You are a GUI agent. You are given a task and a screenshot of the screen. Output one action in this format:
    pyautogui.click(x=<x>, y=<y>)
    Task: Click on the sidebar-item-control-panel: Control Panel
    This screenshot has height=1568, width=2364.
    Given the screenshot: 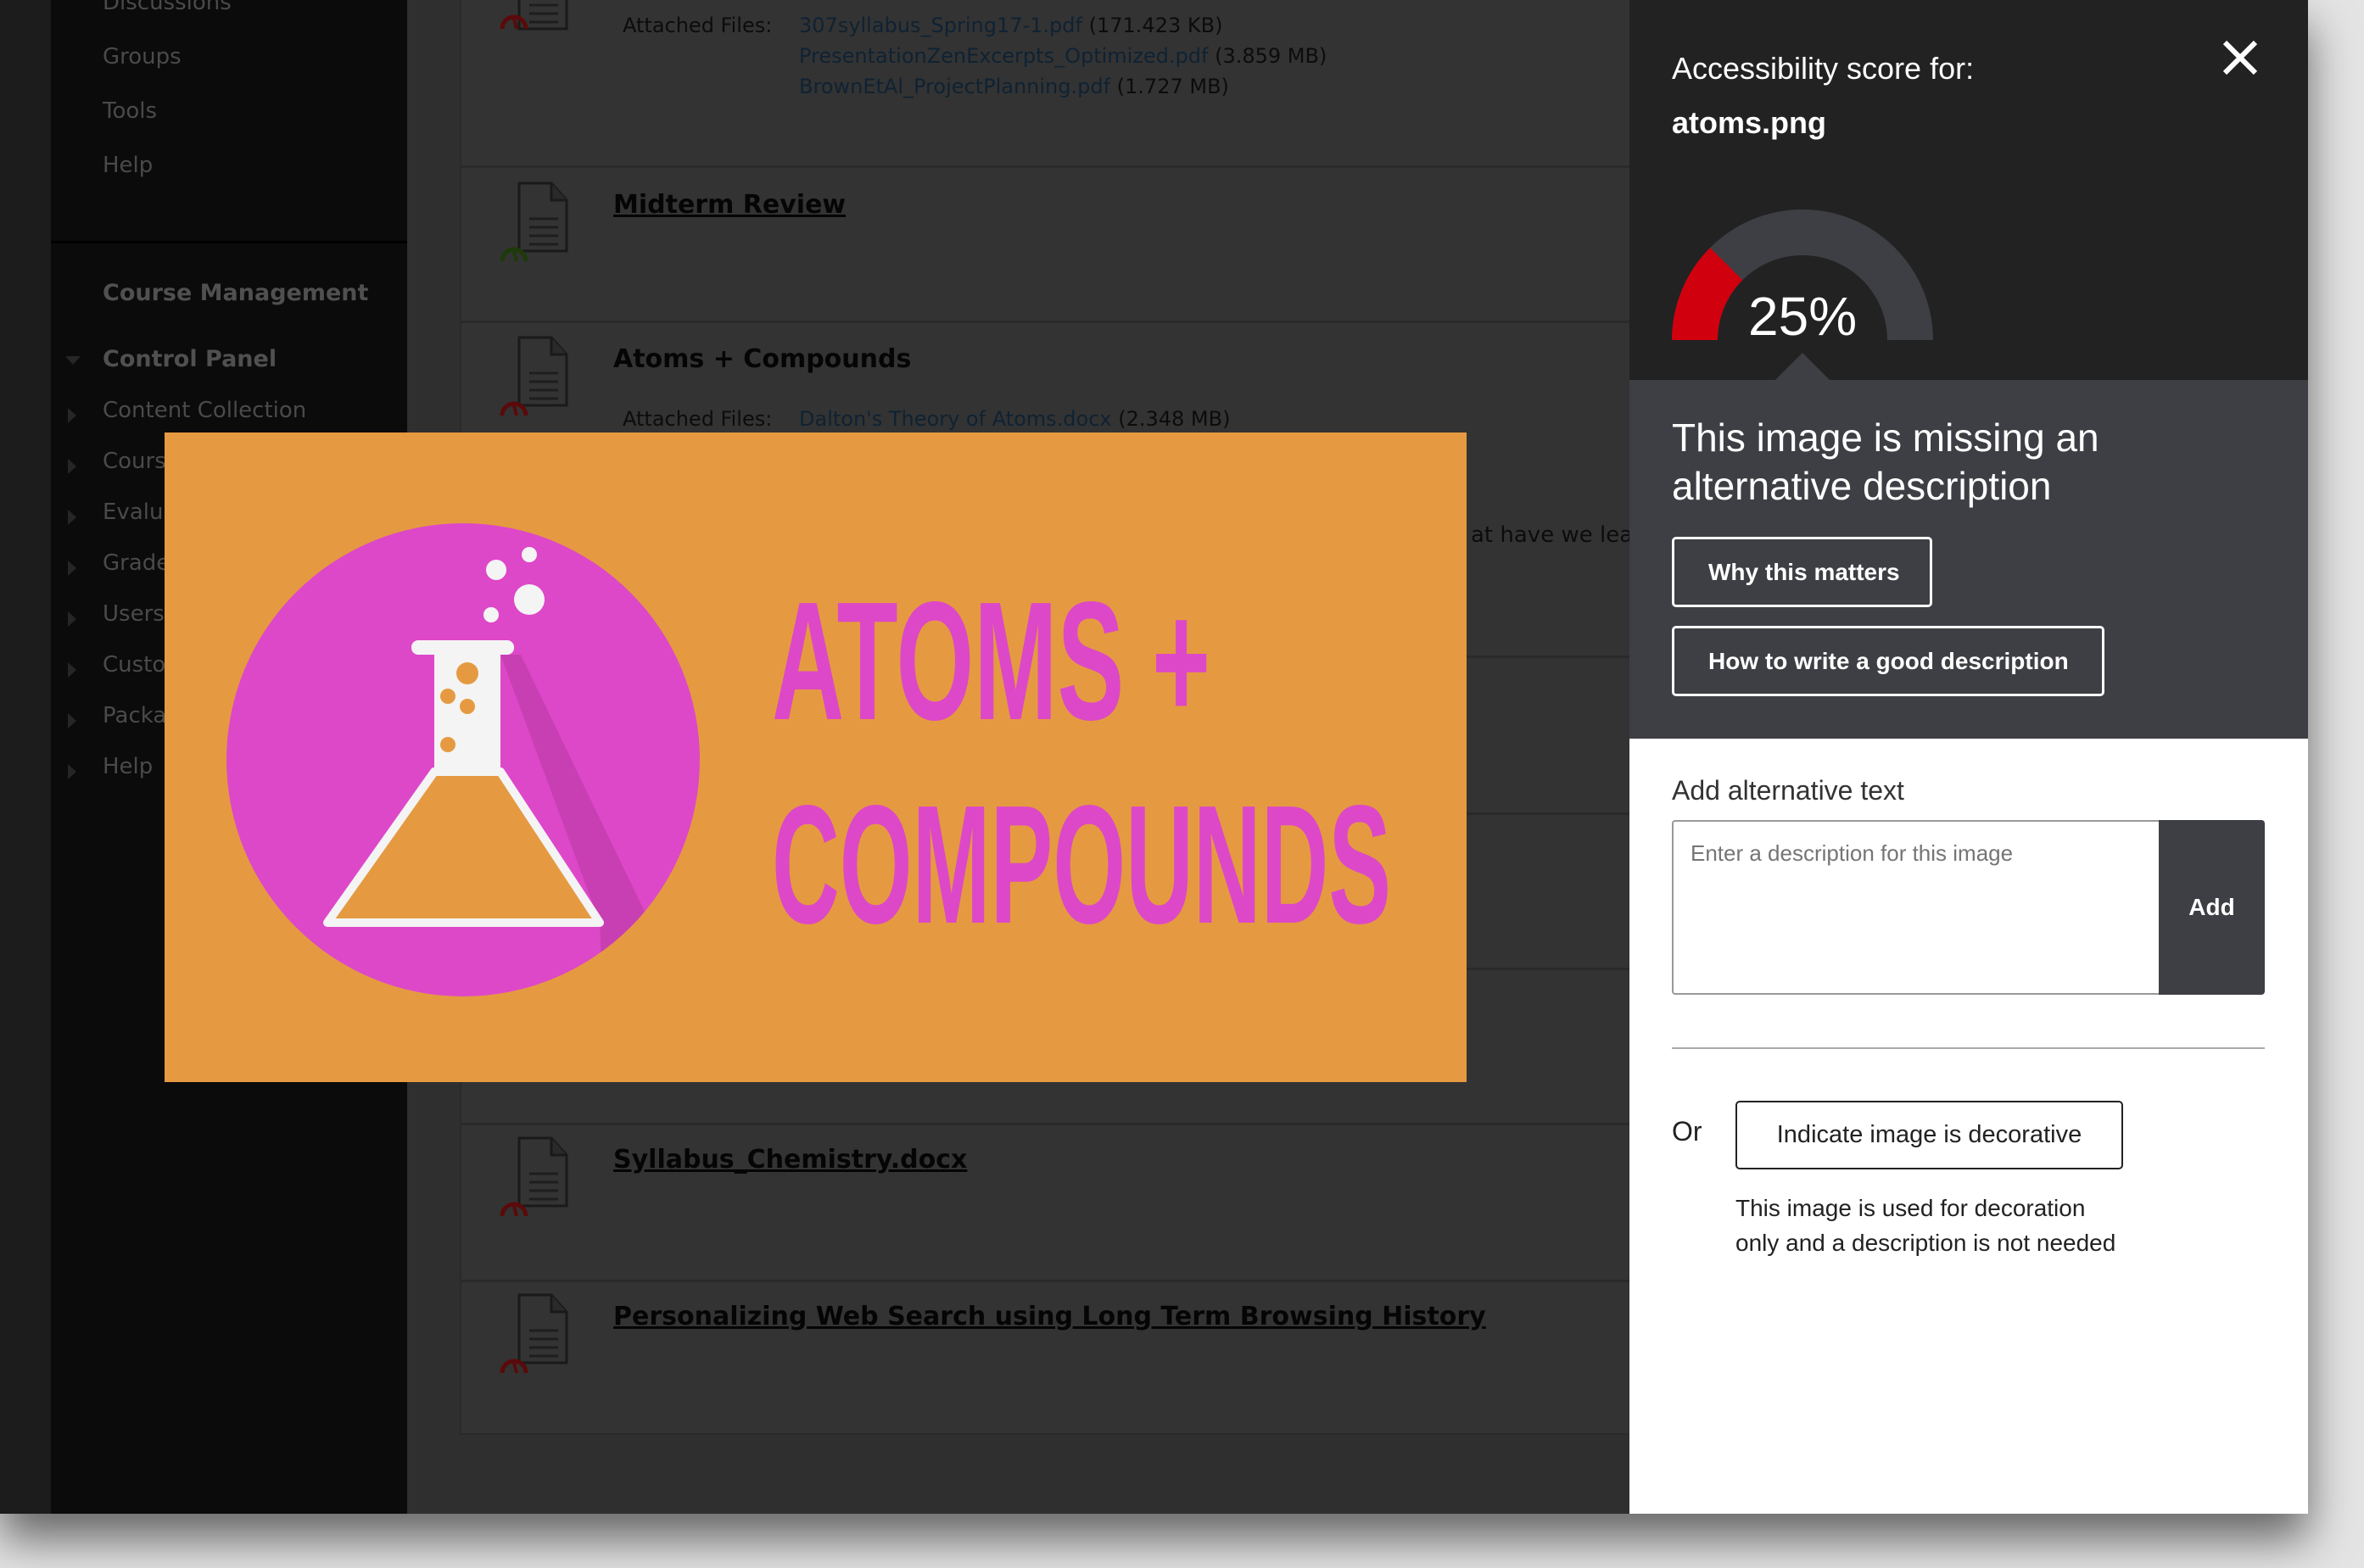 What is the action you would take?
    pyautogui.click(x=190, y=359)
    